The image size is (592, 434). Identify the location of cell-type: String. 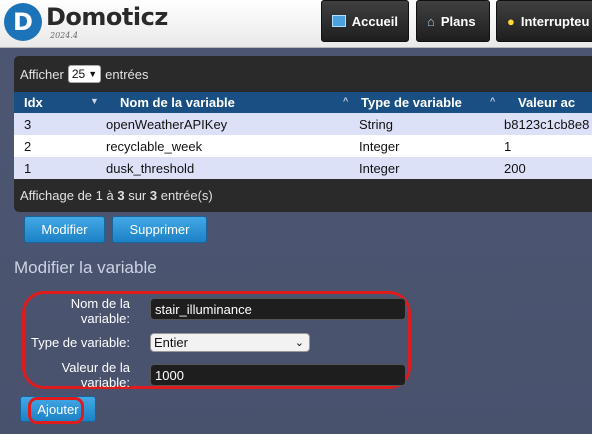
(412, 124).